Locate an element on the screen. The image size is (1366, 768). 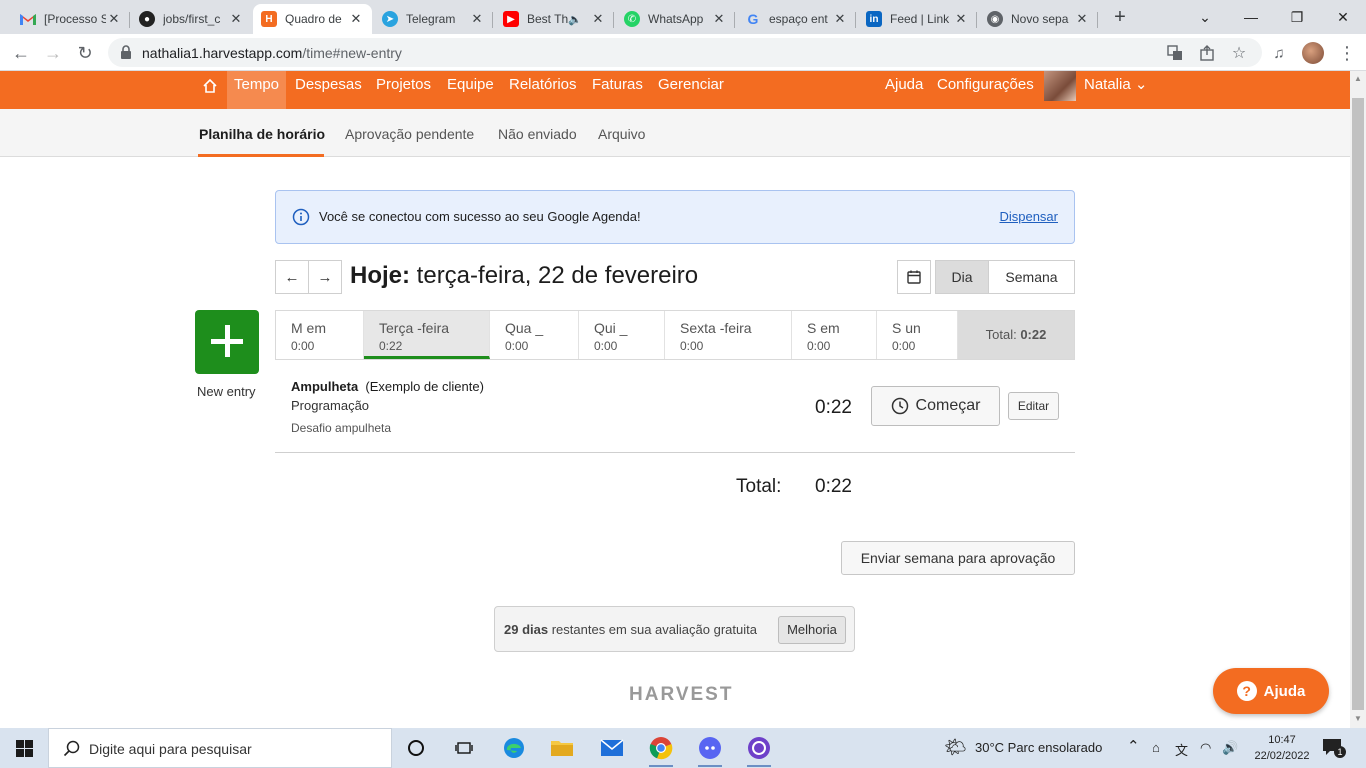
user-avatar is located at coordinates (1060, 86).